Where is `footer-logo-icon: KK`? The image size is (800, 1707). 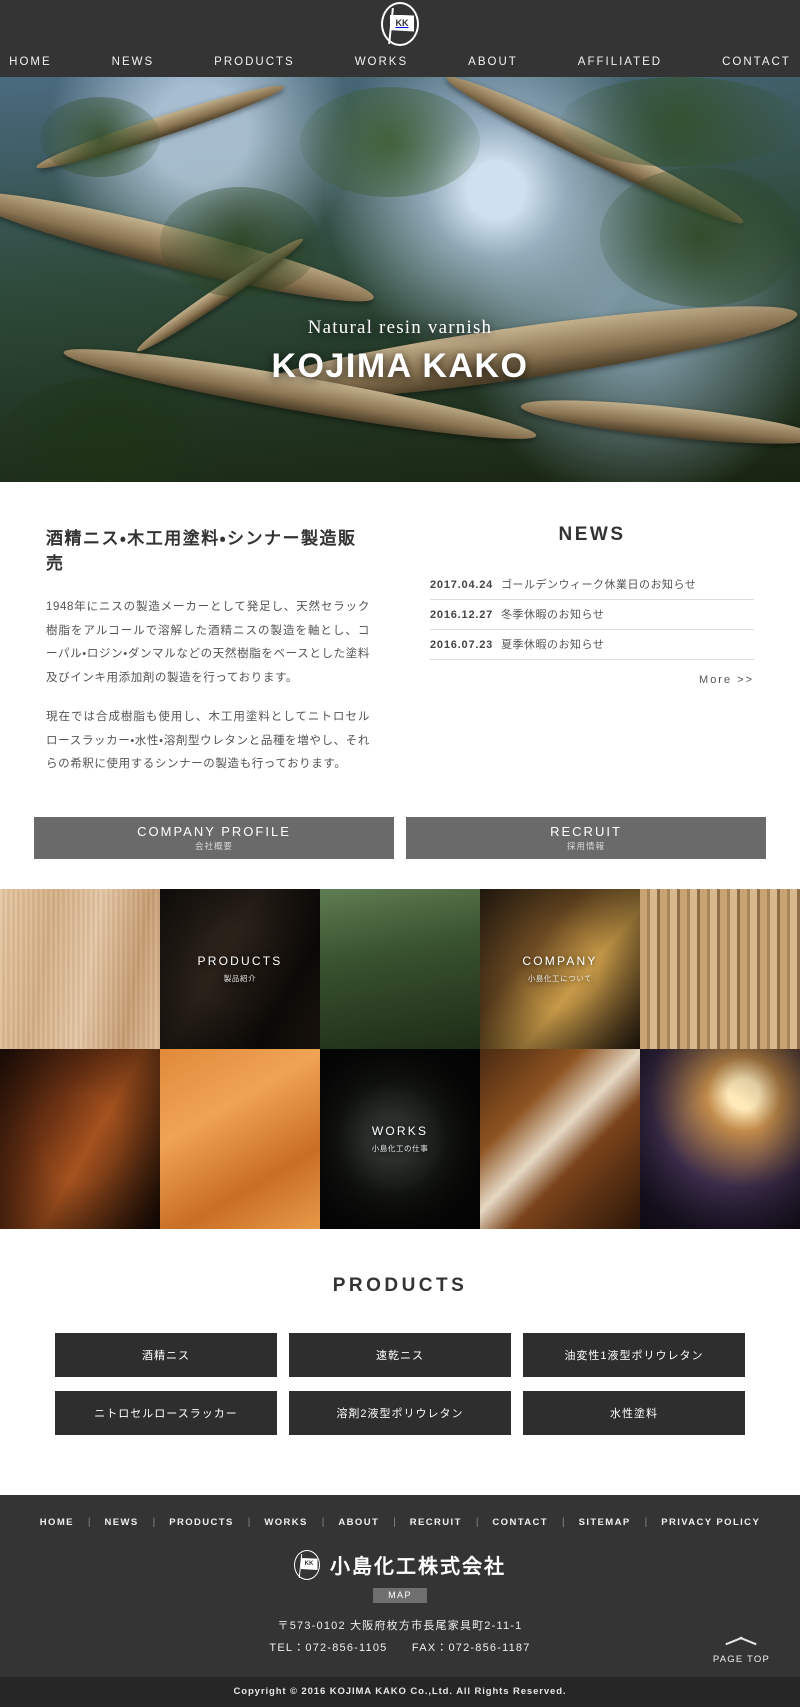 footer-logo-icon: KK is located at coordinates (307, 1564).